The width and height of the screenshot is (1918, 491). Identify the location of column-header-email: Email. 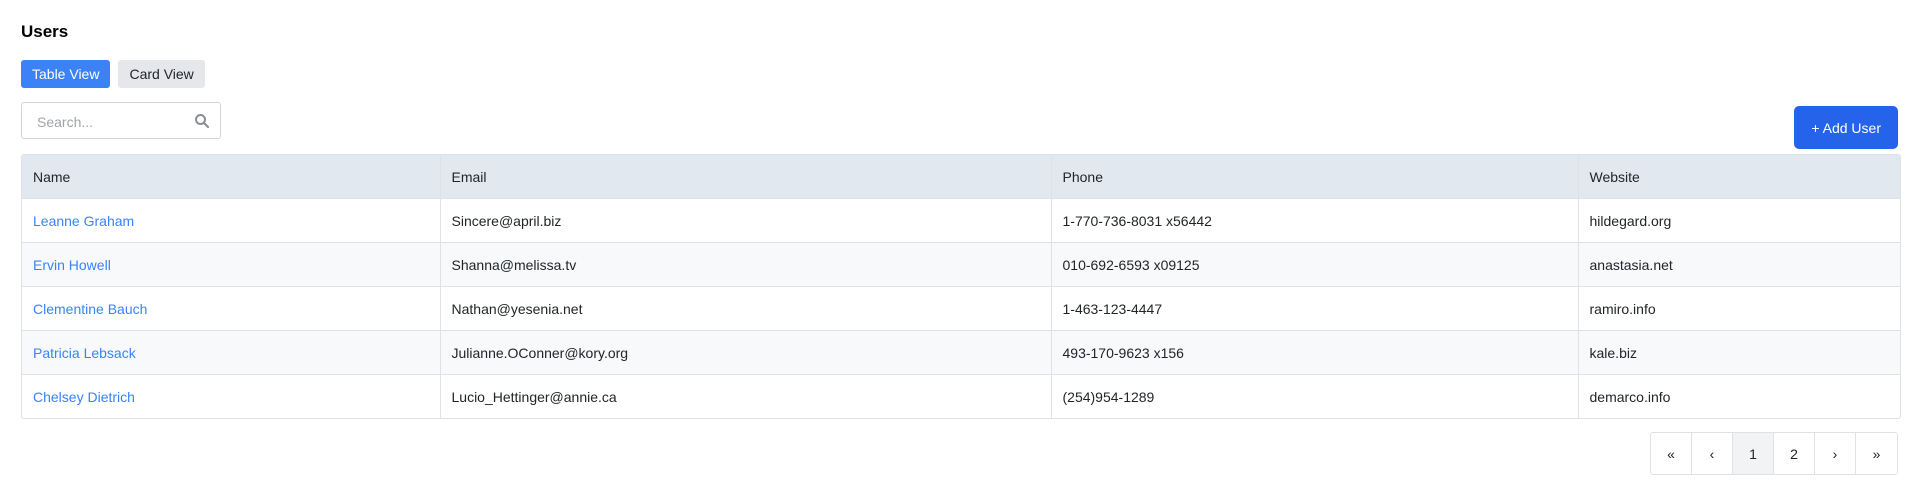
(746, 177).